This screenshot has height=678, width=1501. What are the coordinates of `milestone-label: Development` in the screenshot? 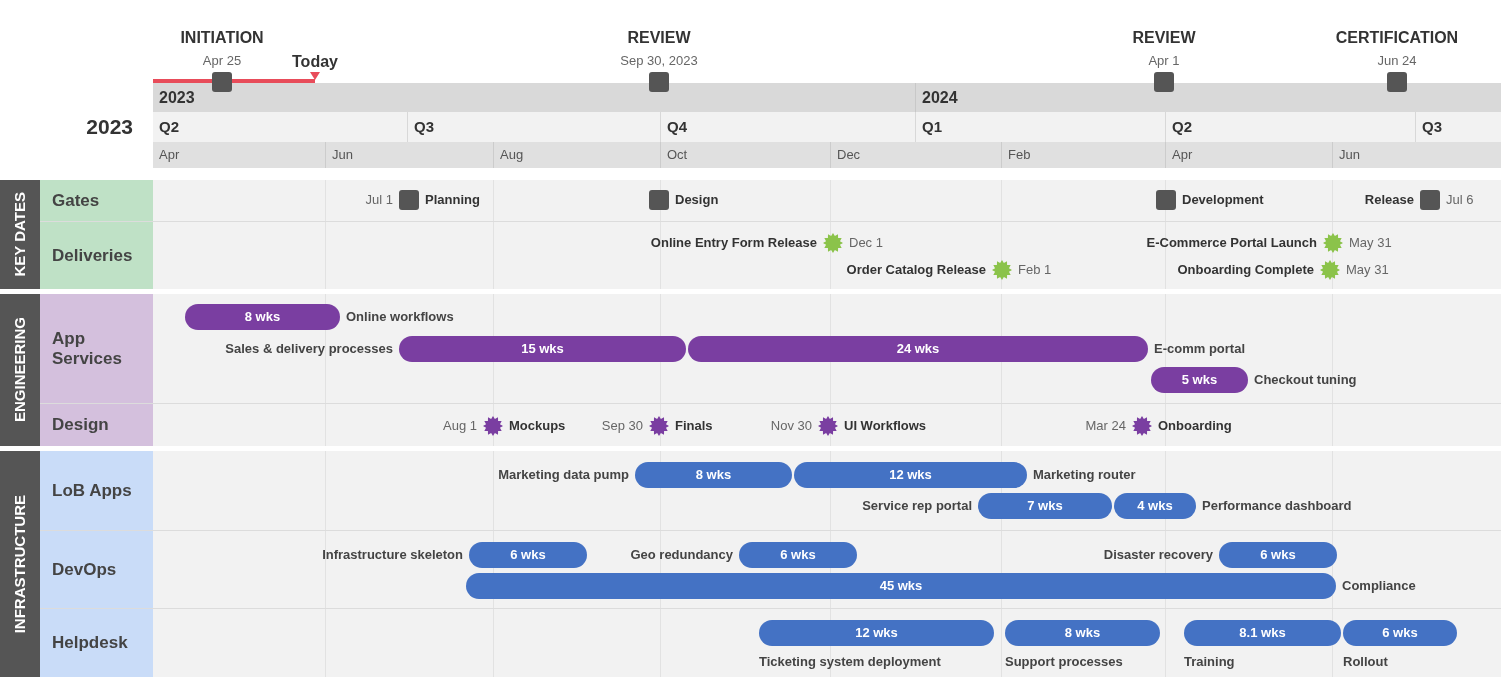 It's located at (1223, 200).